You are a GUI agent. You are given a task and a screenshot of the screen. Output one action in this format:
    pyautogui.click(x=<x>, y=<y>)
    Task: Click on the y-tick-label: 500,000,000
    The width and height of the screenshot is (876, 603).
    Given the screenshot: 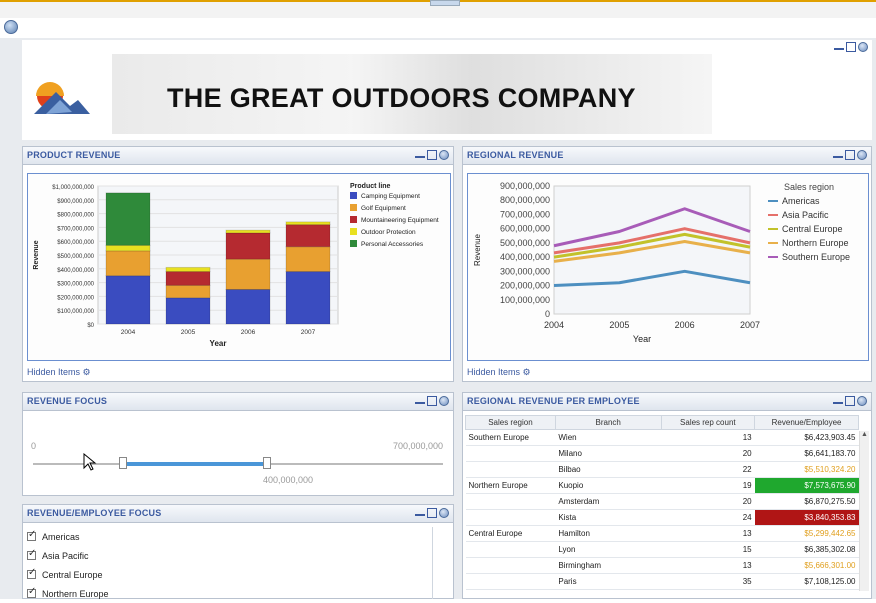 What is the action you would take?
    pyautogui.click(x=525, y=243)
    